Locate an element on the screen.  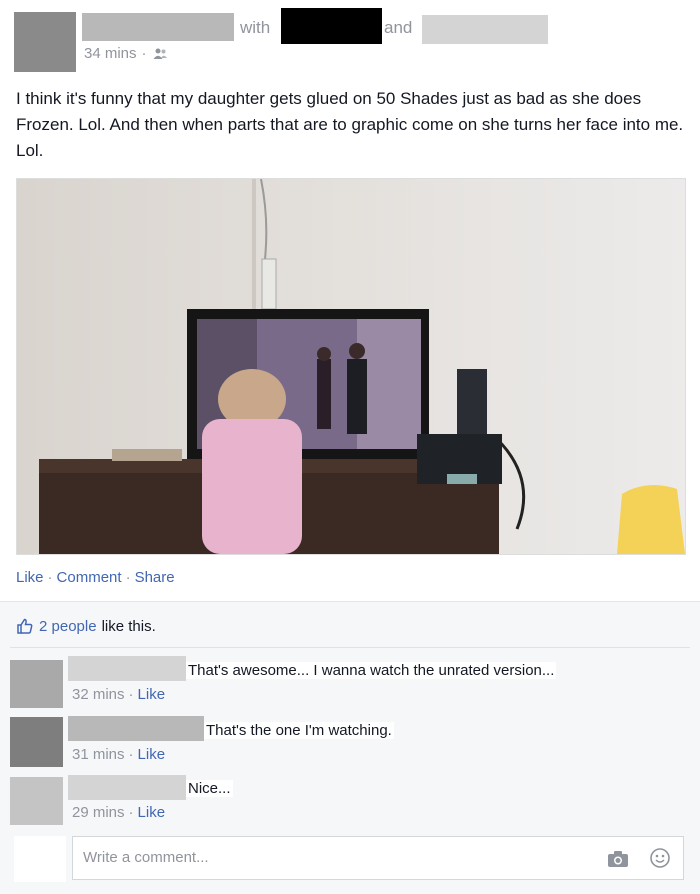
post-meta: 34 mins · is located at coordinates (126, 53).